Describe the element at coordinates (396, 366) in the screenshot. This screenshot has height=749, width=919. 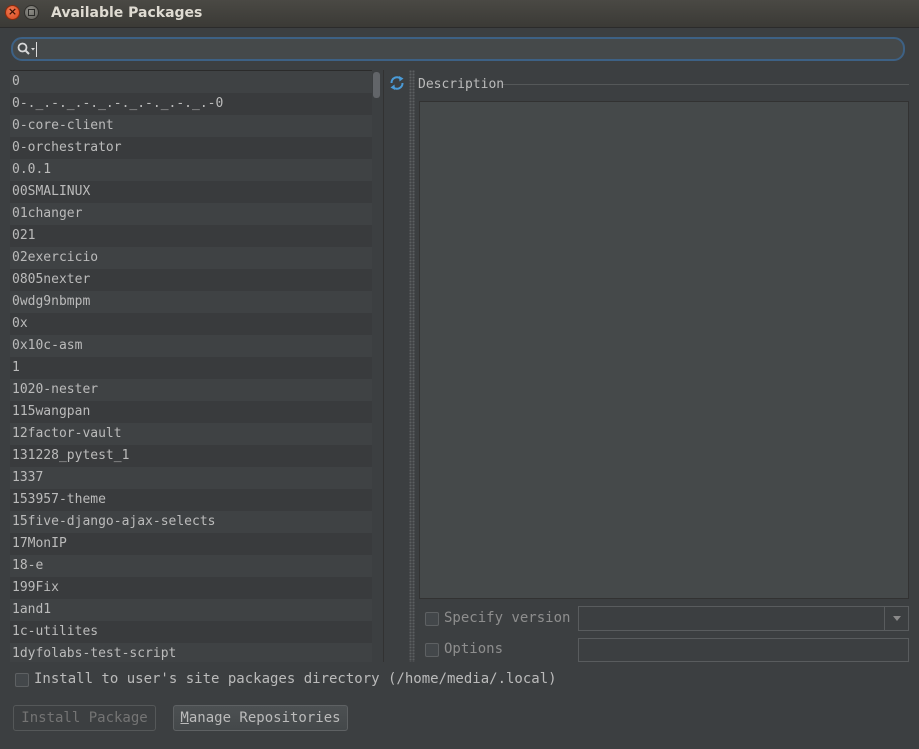
I see `list-toolbar` at that location.